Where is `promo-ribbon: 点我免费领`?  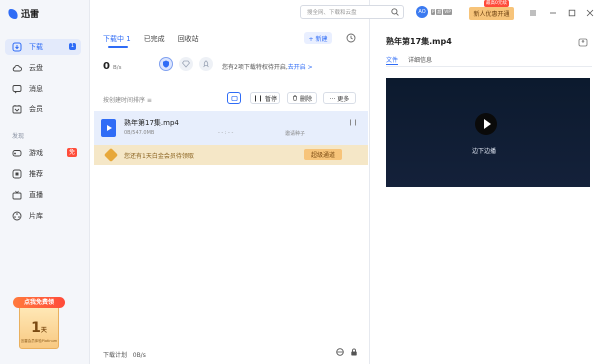 promo-ribbon: 点我免费领 is located at coordinates (39, 302).